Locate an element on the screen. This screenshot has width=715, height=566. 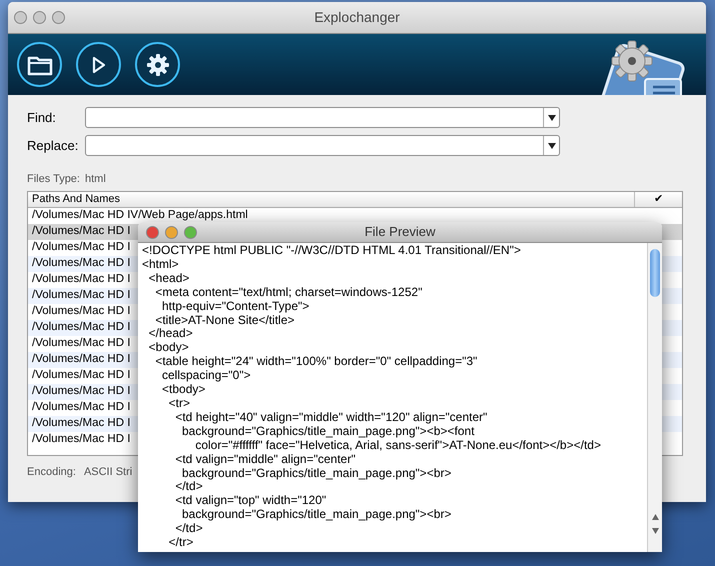
settings-icon is located at coordinates (158, 64).